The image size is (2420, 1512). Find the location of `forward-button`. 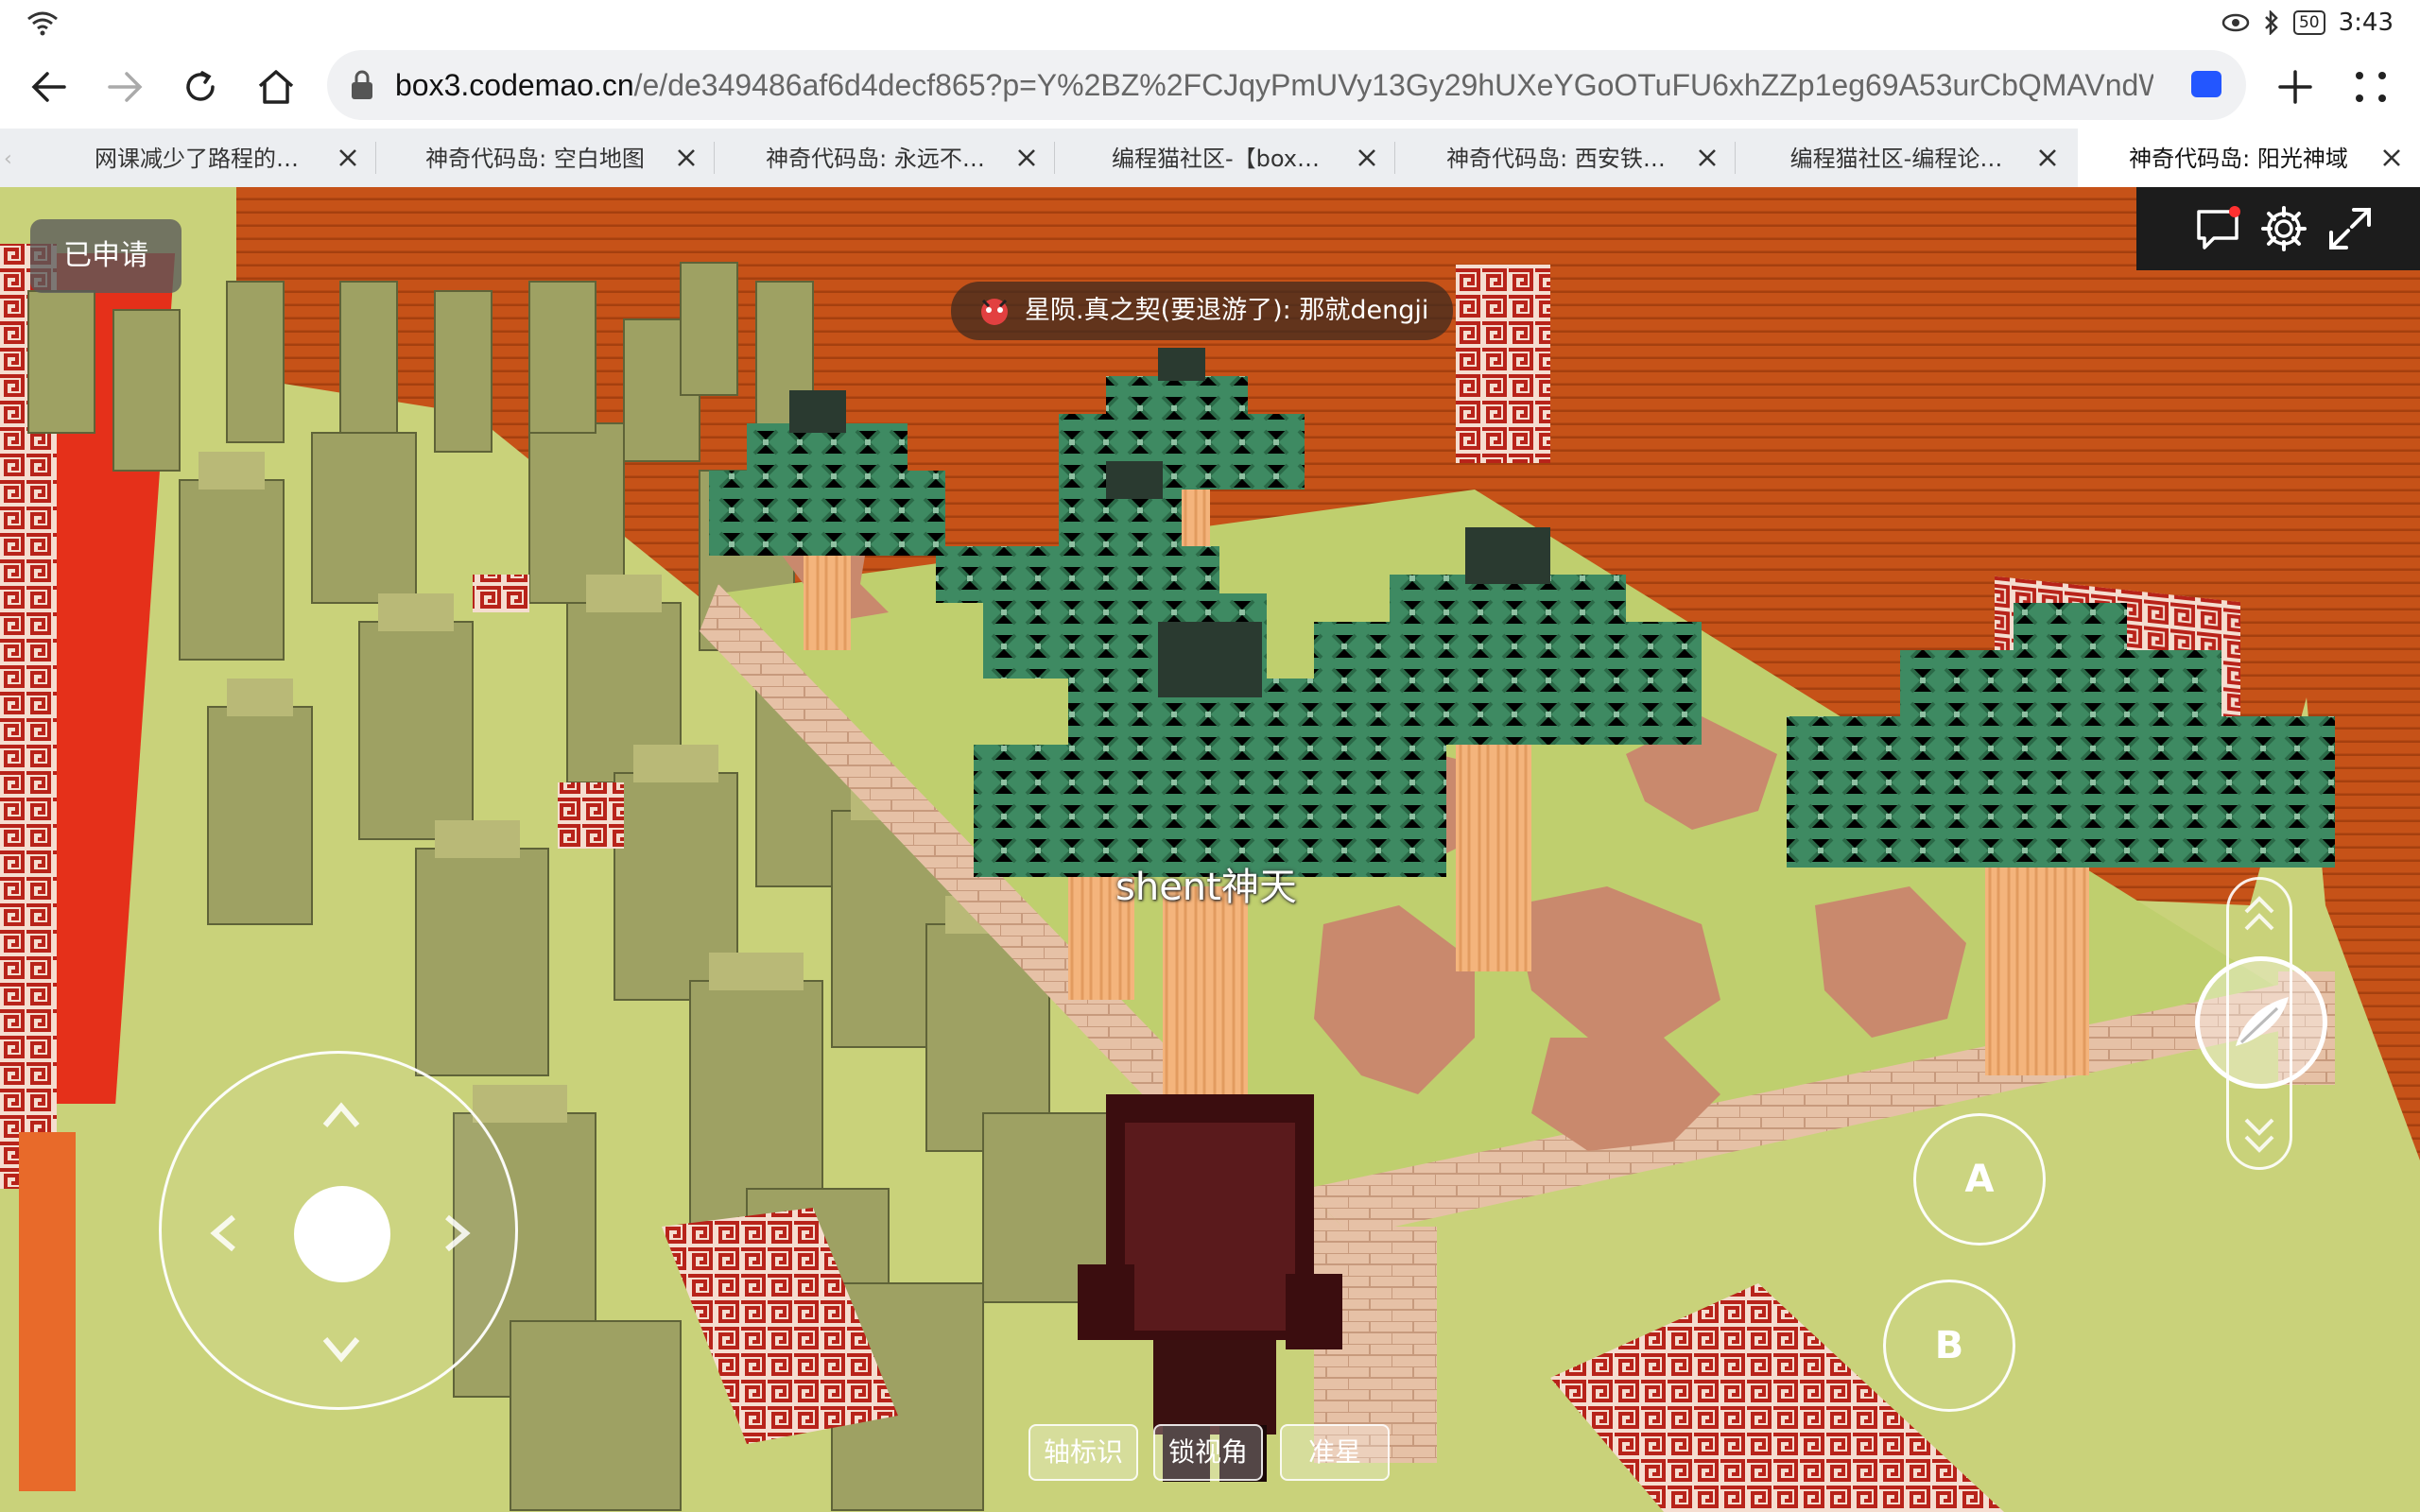

forward-button is located at coordinates (125, 87).